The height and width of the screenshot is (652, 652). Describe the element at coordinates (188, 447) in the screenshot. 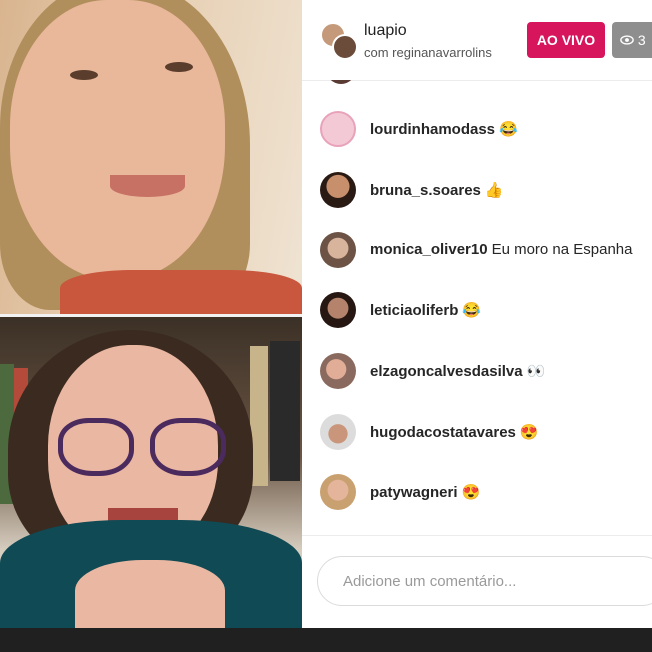

I see `guest-glasses-right` at that location.